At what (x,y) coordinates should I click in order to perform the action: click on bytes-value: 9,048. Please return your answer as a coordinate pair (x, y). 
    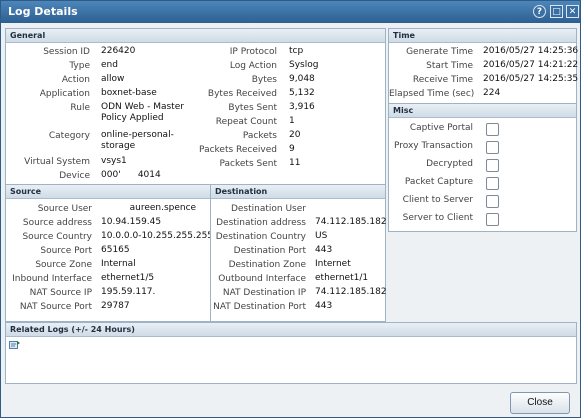
    Looking at the image, I should click on (302, 79).